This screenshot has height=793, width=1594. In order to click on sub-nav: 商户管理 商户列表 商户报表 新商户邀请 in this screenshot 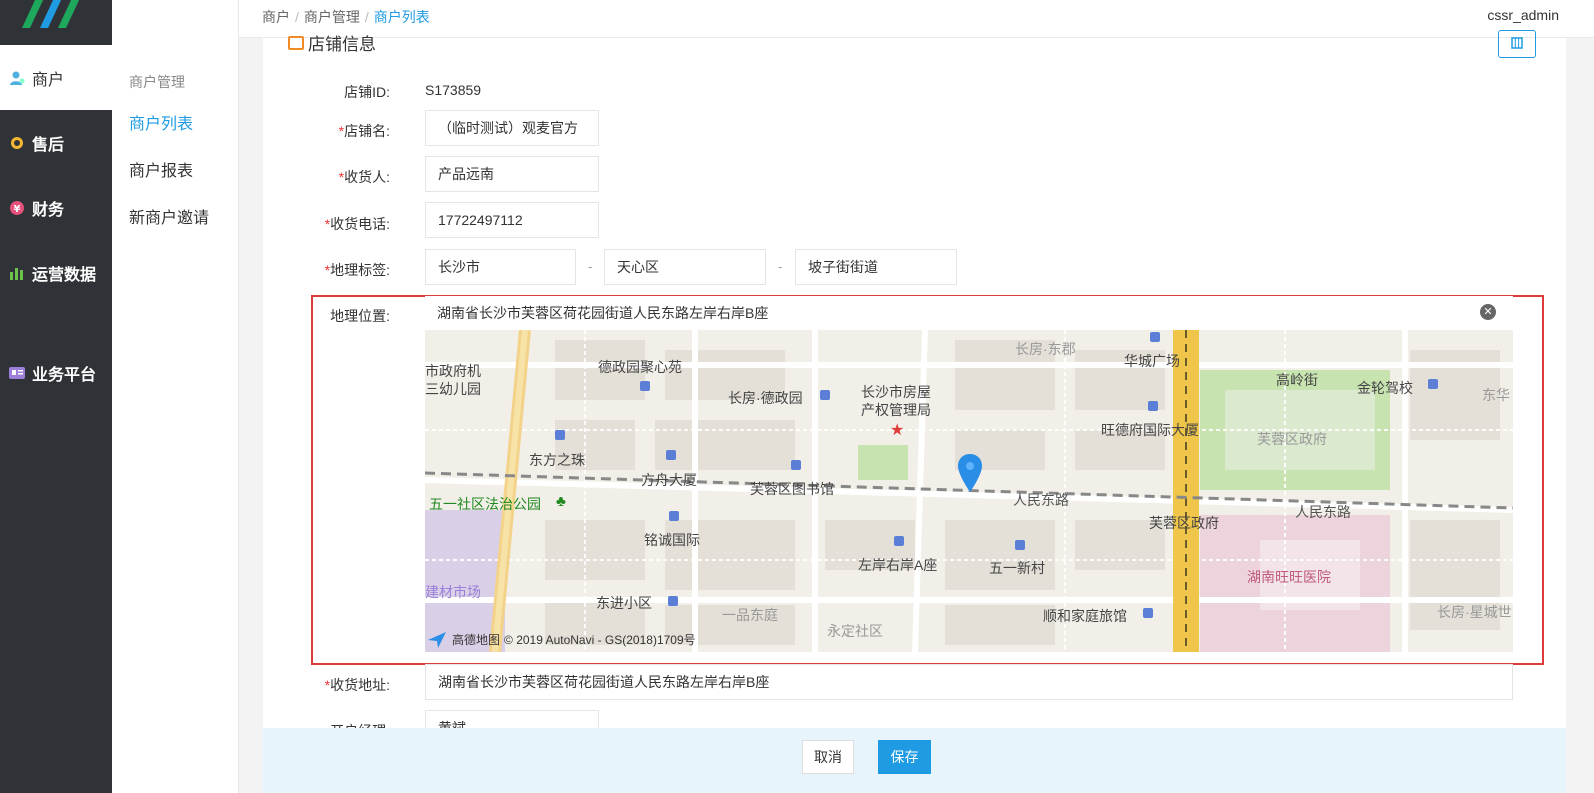, I will do `click(175, 396)`.